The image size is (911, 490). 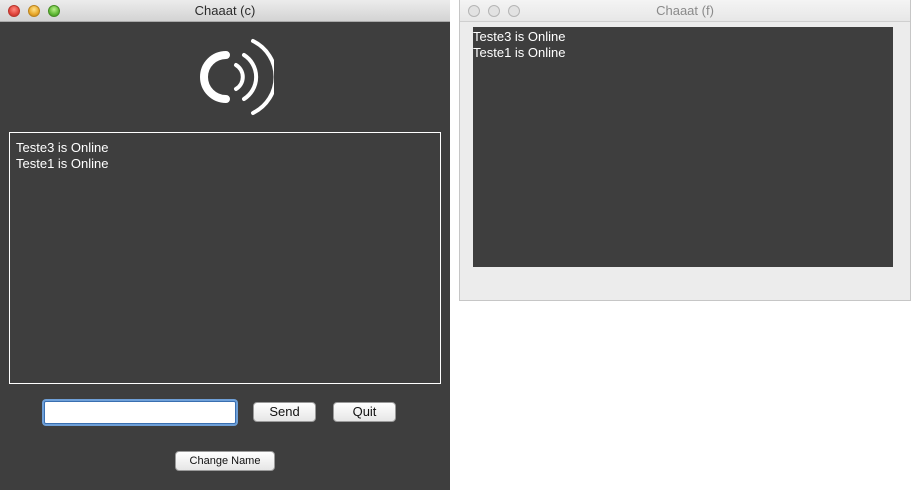 What do you see at coordinates (237, 77) in the screenshot?
I see `broadcast-c-logo-icon` at bounding box center [237, 77].